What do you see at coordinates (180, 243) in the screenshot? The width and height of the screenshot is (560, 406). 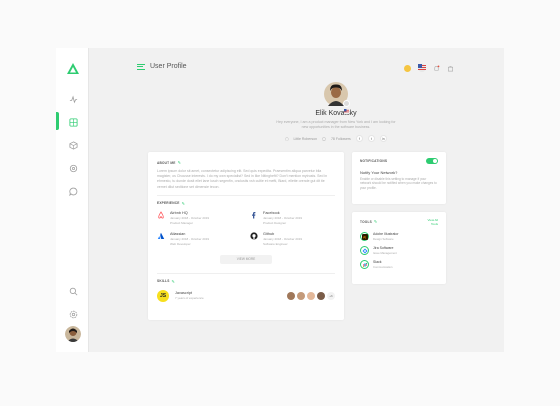 I see `experience-role: Web Developer` at bounding box center [180, 243].